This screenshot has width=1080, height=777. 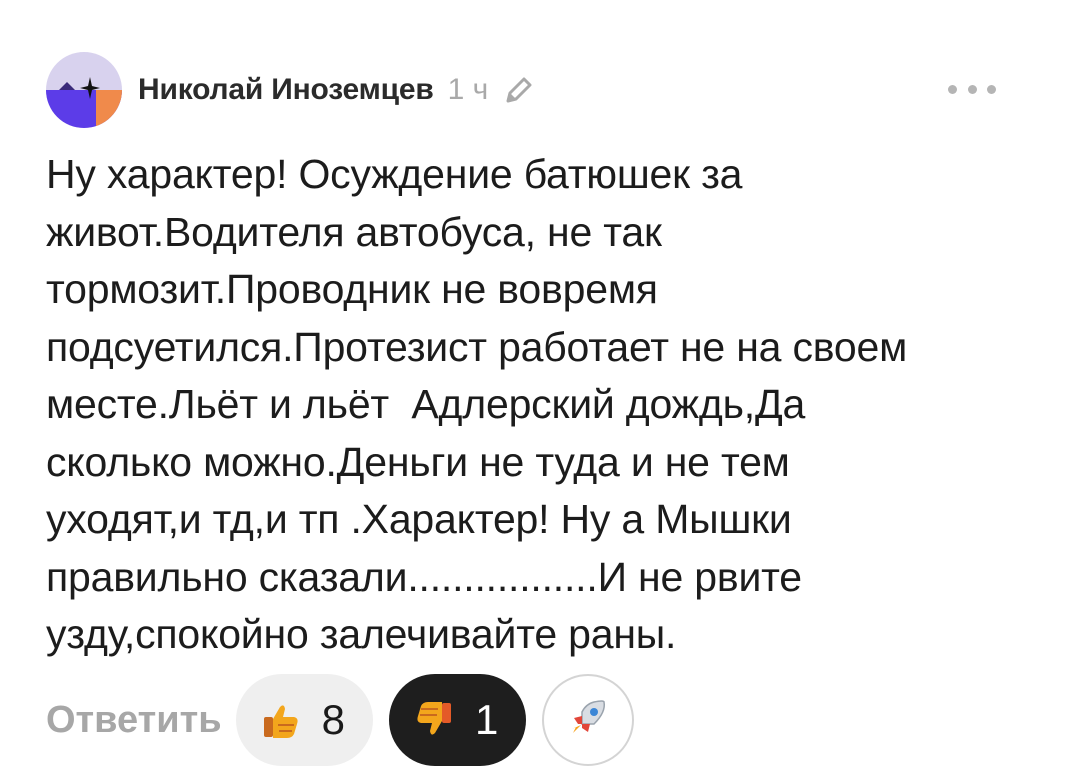 I want to click on rocket-icon, so click(x=588, y=720).